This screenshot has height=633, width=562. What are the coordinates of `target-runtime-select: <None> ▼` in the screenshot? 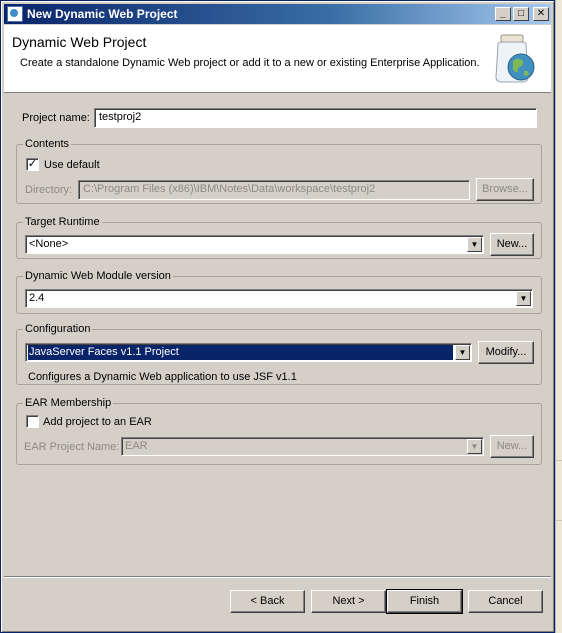 It's located at (254, 244).